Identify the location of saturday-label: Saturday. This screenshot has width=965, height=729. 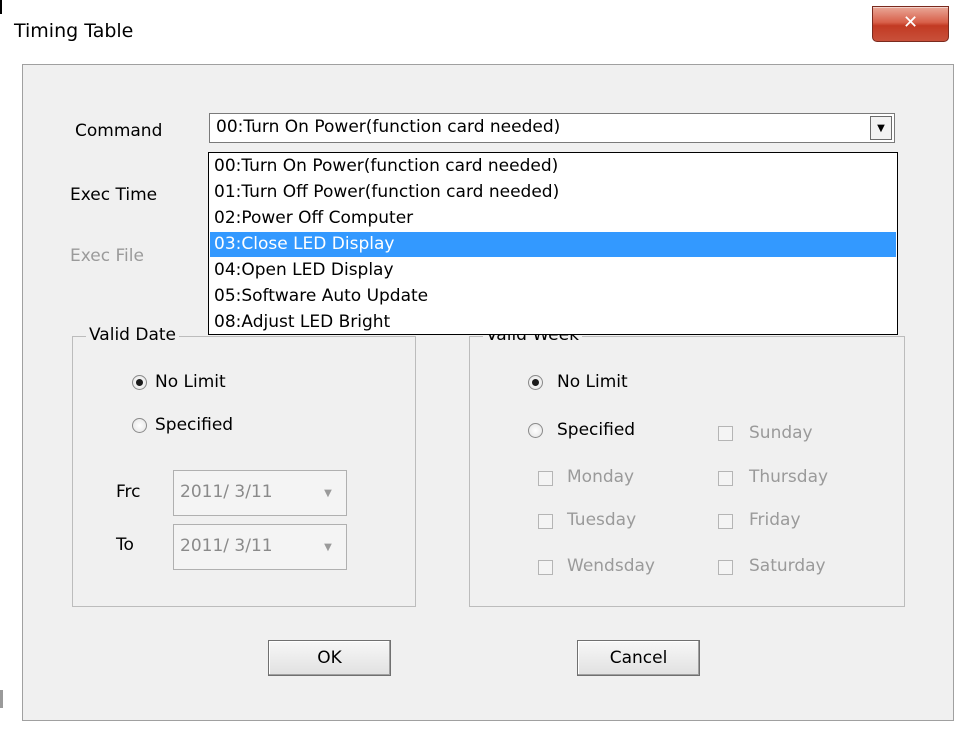
(787, 566).